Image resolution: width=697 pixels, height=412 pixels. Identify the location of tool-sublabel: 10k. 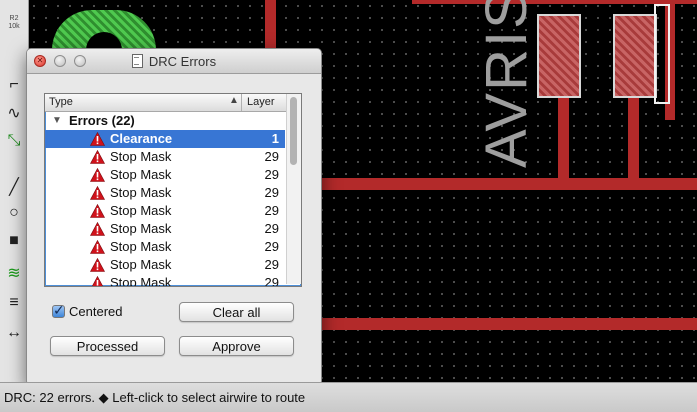
(14, 26).